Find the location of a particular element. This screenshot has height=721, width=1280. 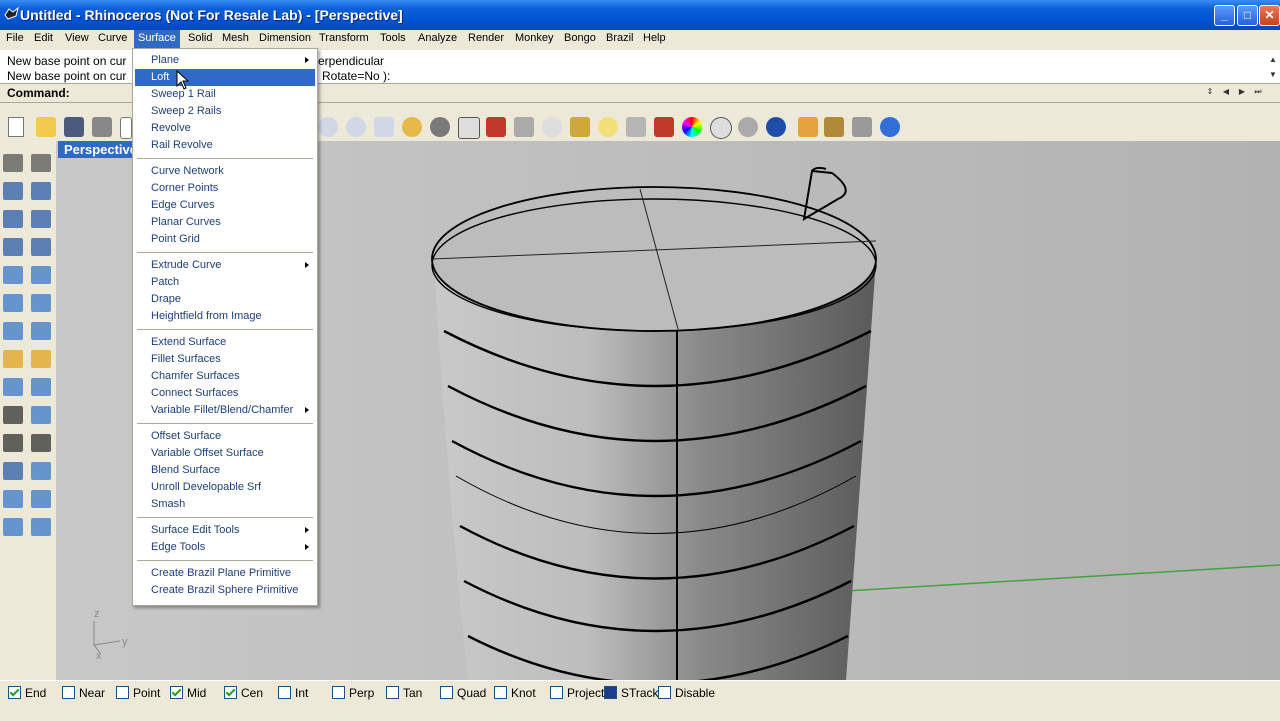

polyline-icon is located at coordinates (13, 191).